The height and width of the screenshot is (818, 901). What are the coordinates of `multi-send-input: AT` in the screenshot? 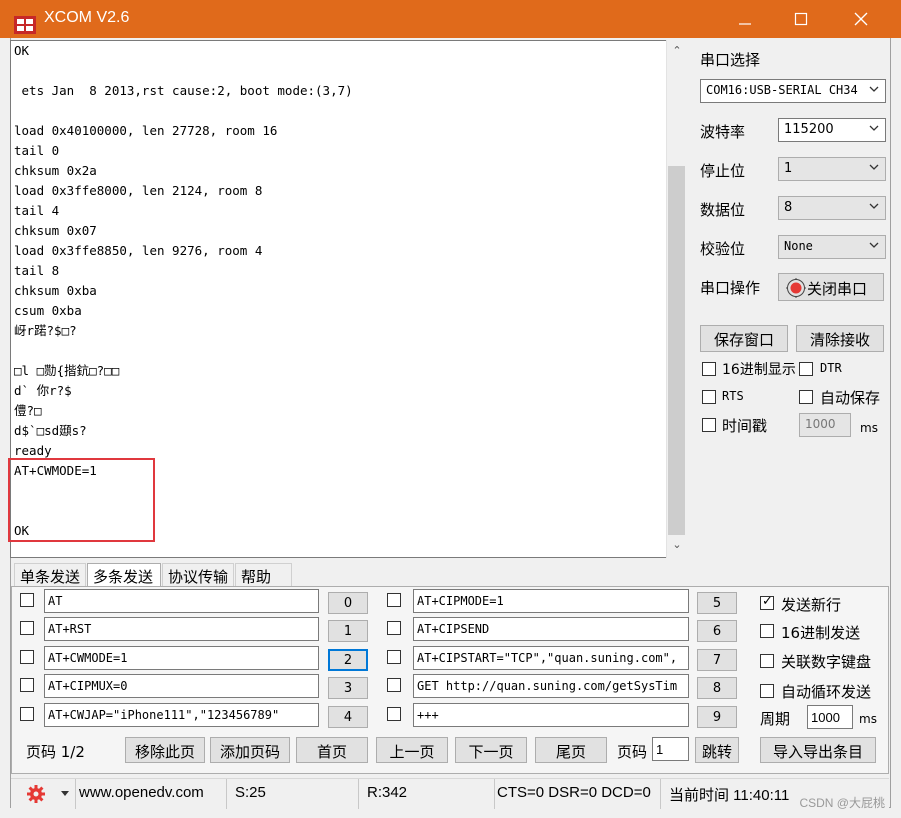 It's located at (181, 601).